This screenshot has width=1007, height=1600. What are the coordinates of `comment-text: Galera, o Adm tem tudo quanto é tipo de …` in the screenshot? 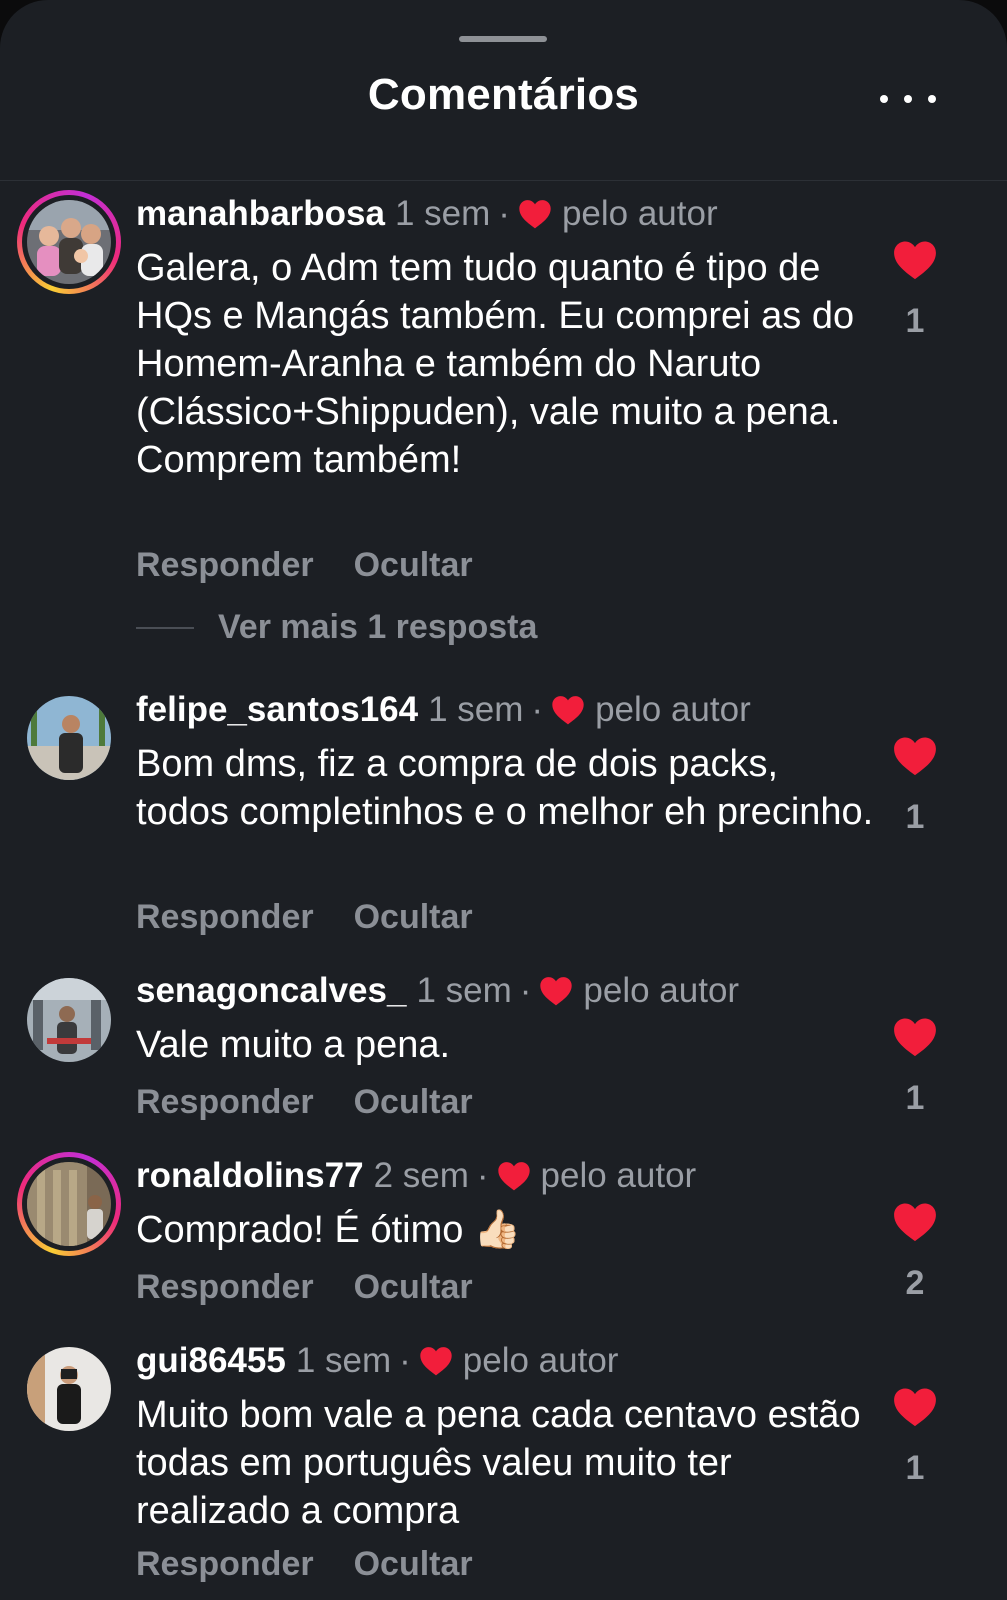 It's located at (495, 364).